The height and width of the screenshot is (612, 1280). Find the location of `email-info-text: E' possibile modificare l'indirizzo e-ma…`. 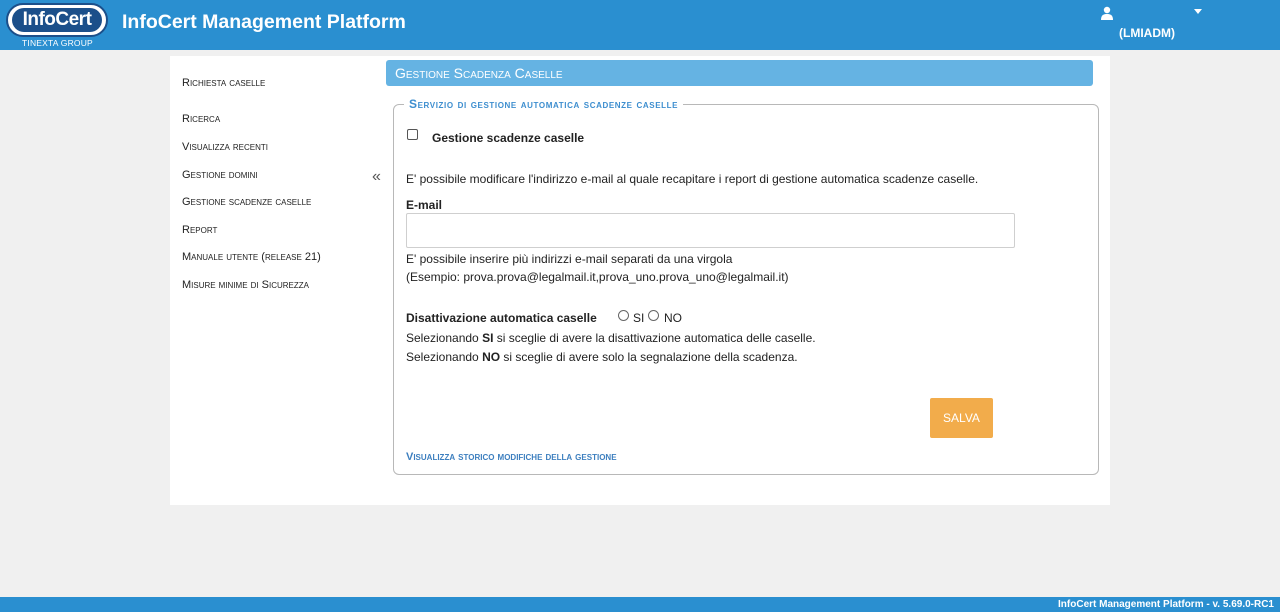

email-info-text: E' possibile modificare l'indirizzo e-ma… is located at coordinates (692, 179).